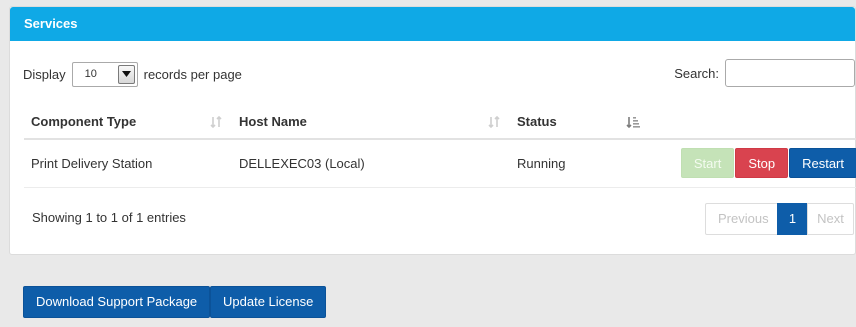  Describe the element at coordinates (371, 163) in the screenshot. I see `cell-host-name: DELLEXEC03 (Local)` at that location.